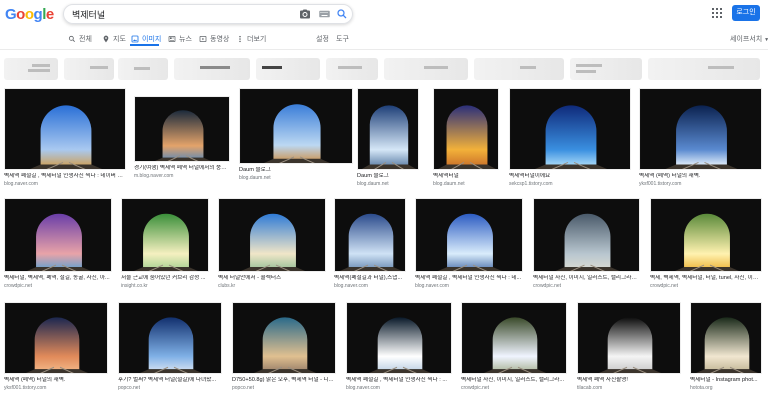  Describe the element at coordinates (251, 39) in the screenshot. I see `tab-more: 더보기` at that location.